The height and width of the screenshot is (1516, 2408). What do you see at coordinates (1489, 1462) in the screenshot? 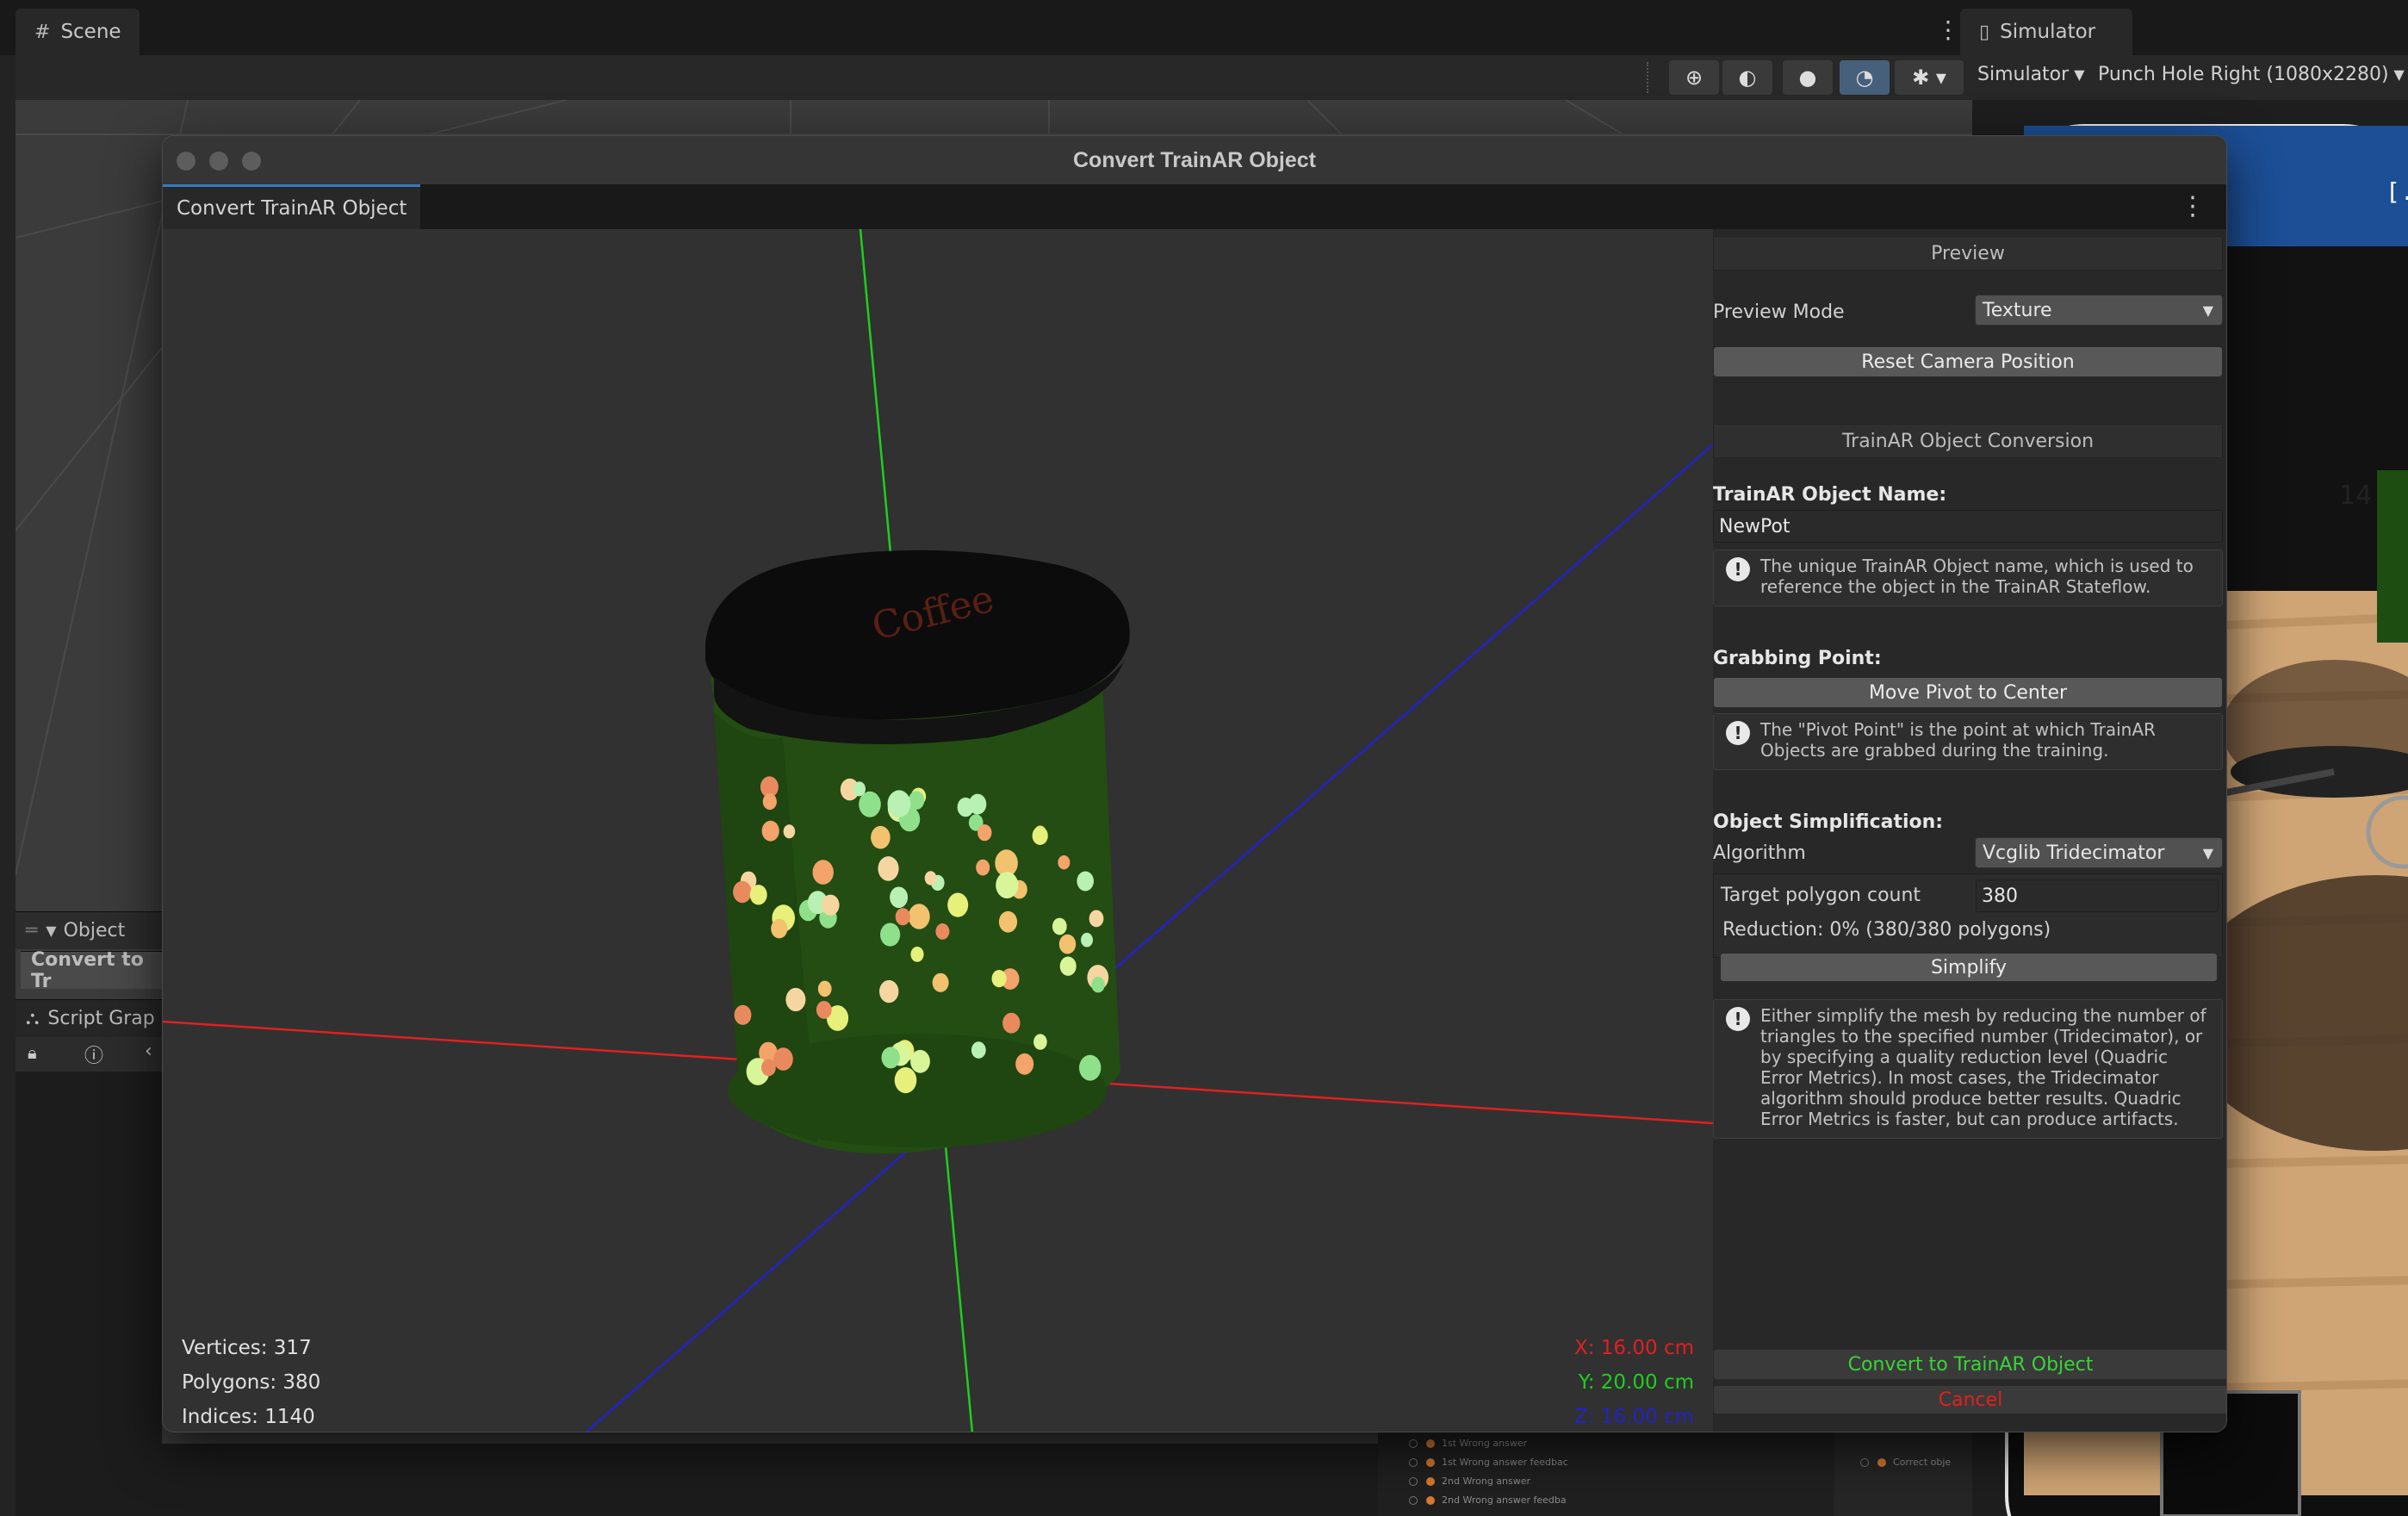
I see `graph-node: 1st Wrong answer feedbac` at bounding box center [1489, 1462].